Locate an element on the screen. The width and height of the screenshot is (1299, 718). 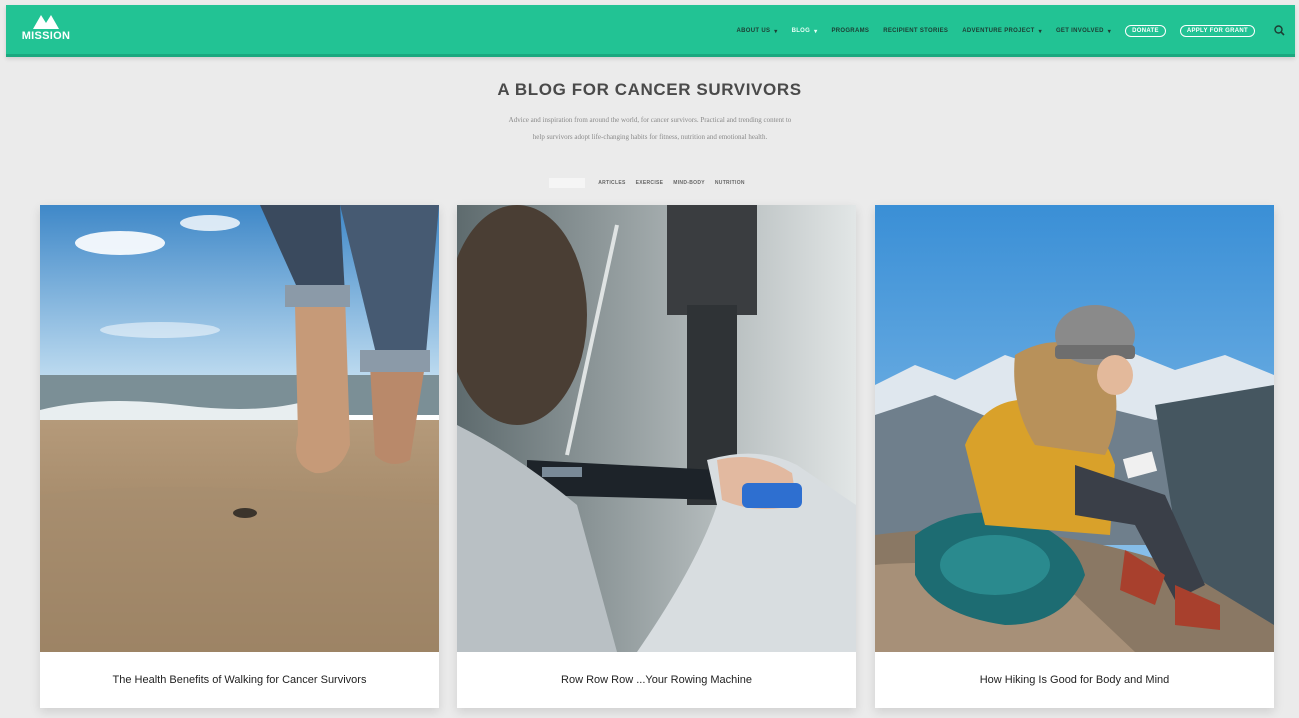
nav-about-us: ABOUT US ▾ is located at coordinates (757, 31).